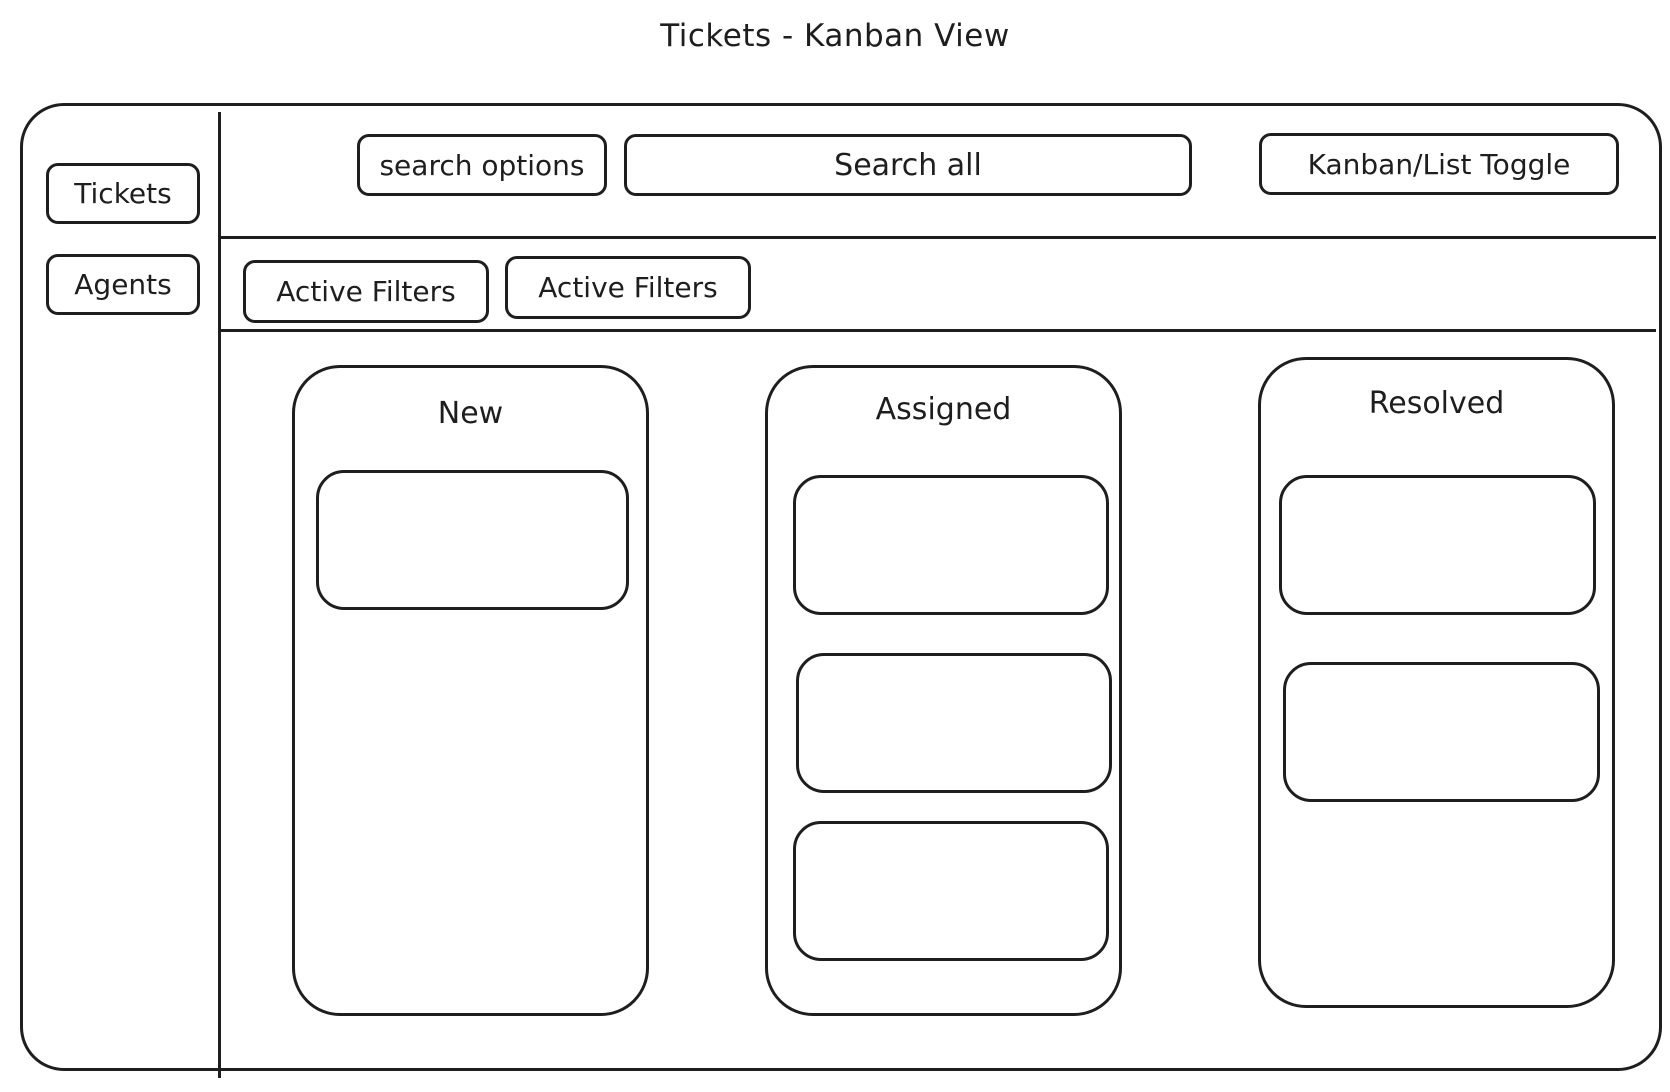 The height and width of the screenshot is (1092, 1670). Describe the element at coordinates (470, 690) in the screenshot. I see `kanban-column-new: New` at that location.